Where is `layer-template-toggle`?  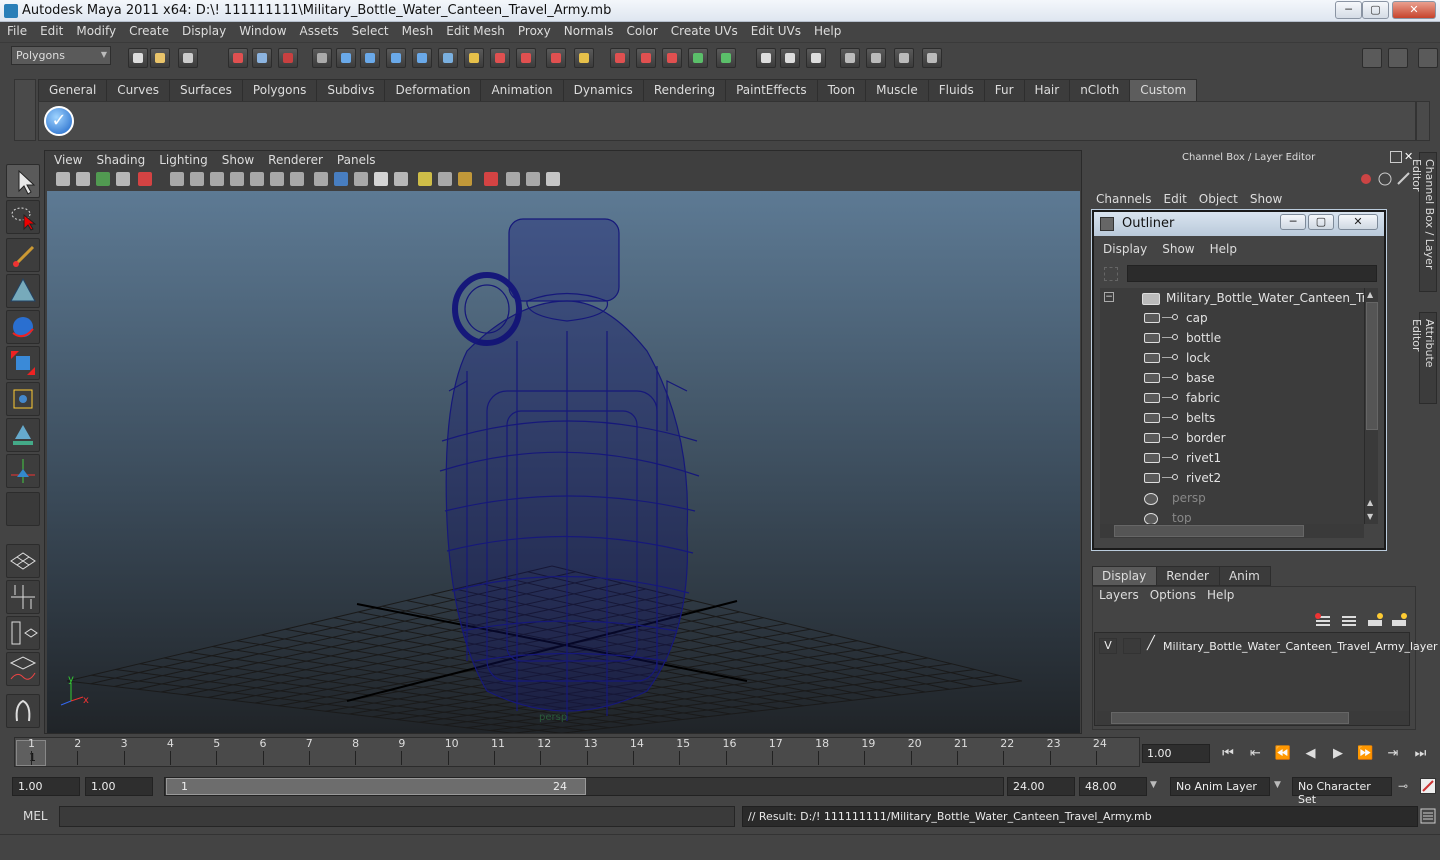
layer-template-toggle is located at coordinates (1132, 646).